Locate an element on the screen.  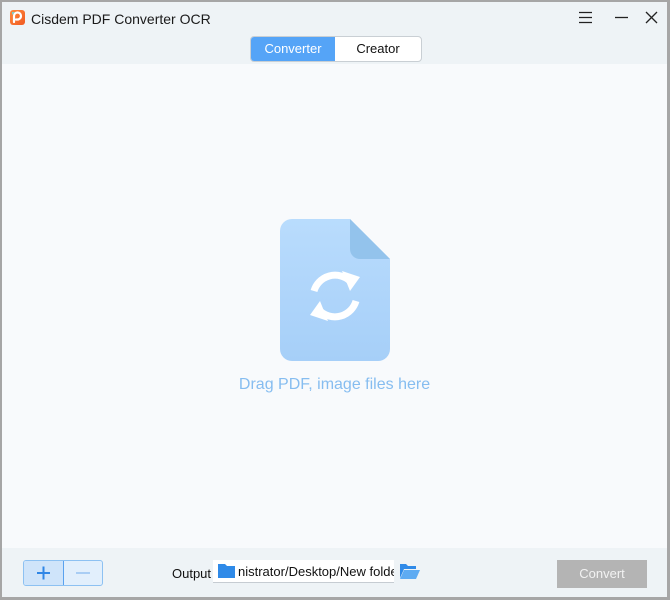
remove-file-button is located at coordinates (83, 573).